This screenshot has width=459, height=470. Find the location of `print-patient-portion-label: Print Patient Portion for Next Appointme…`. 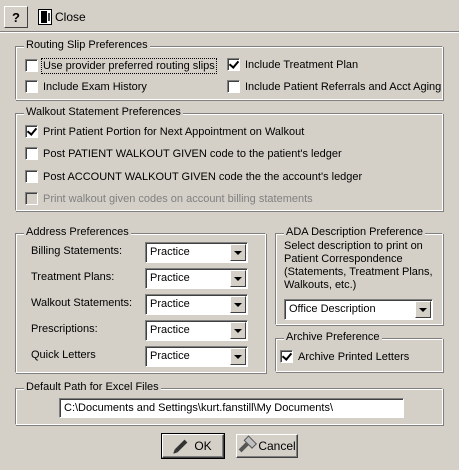

print-patient-portion-label: Print Patient Portion for Next Appointme… is located at coordinates (174, 131).